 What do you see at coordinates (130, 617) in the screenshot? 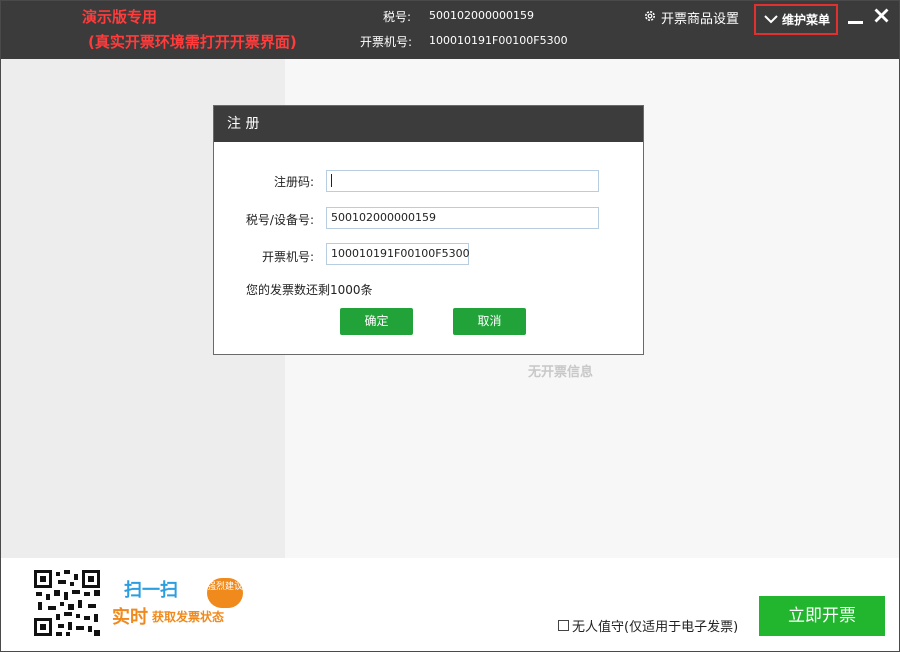
I see `promo-realtime-text: 实时` at bounding box center [130, 617].